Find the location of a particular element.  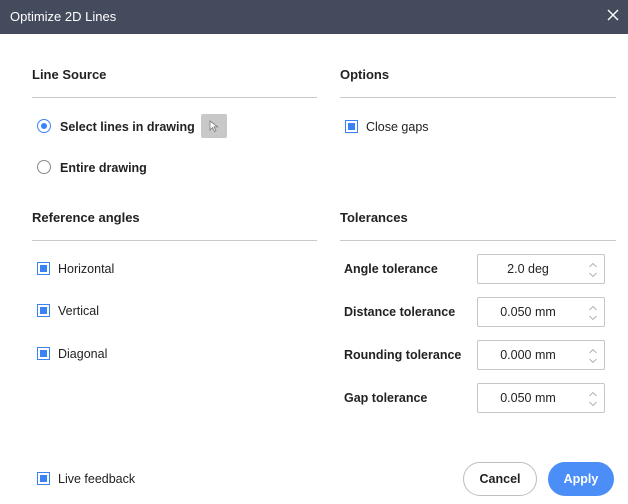

horizontal-label: Horizontal is located at coordinates (86, 269).